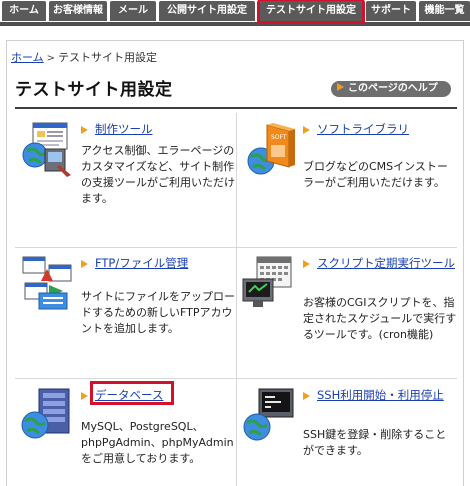 The image size is (470, 486). I want to click on database-link-highlight, so click(132, 393).